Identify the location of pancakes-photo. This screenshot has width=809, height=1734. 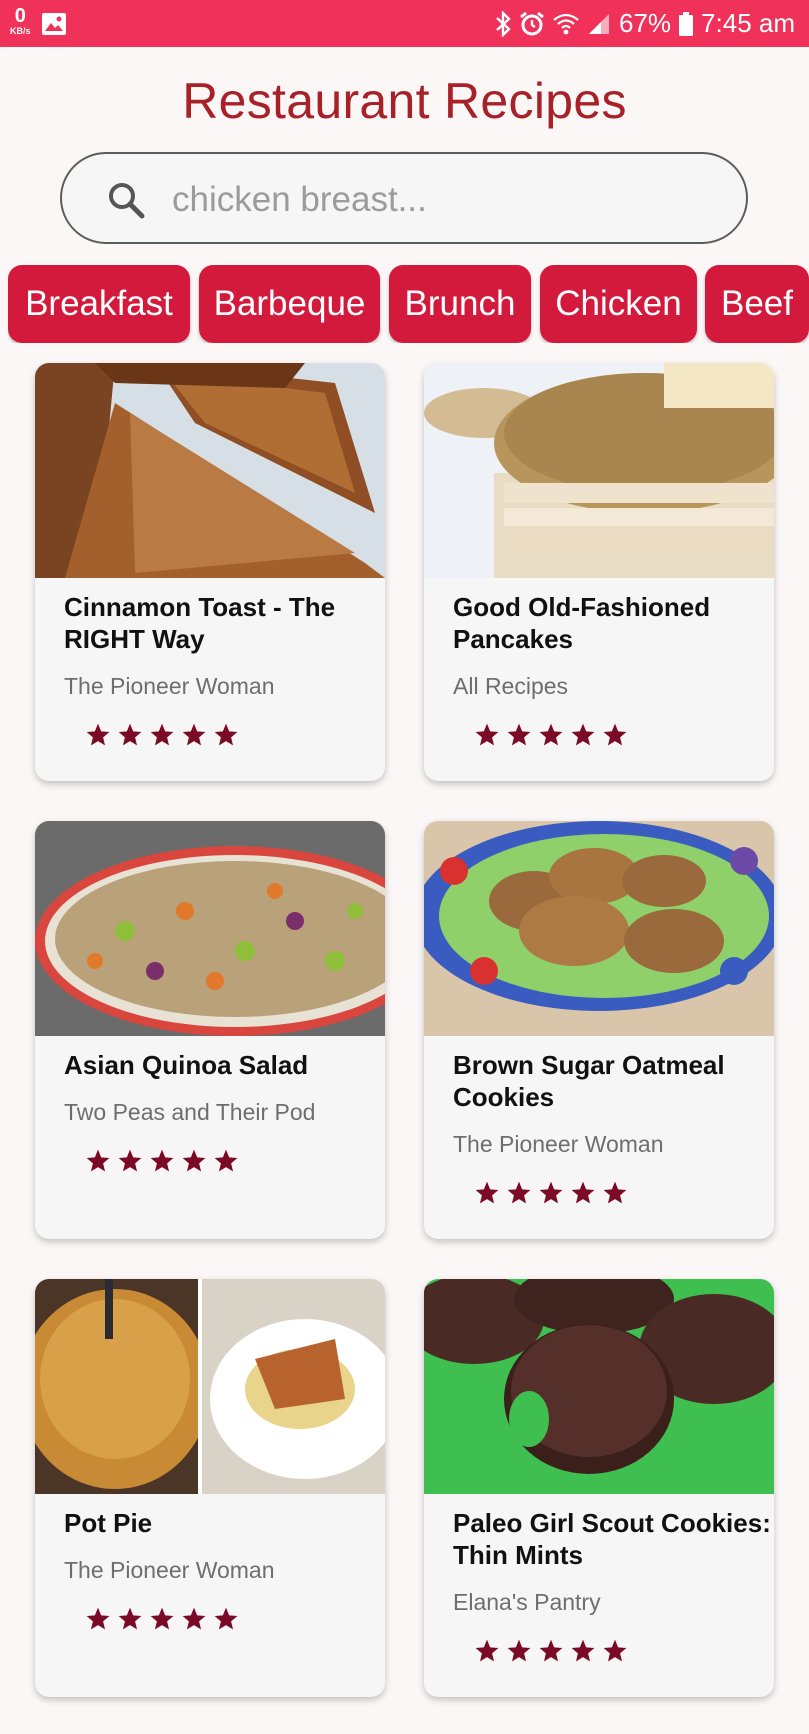
(599, 470).